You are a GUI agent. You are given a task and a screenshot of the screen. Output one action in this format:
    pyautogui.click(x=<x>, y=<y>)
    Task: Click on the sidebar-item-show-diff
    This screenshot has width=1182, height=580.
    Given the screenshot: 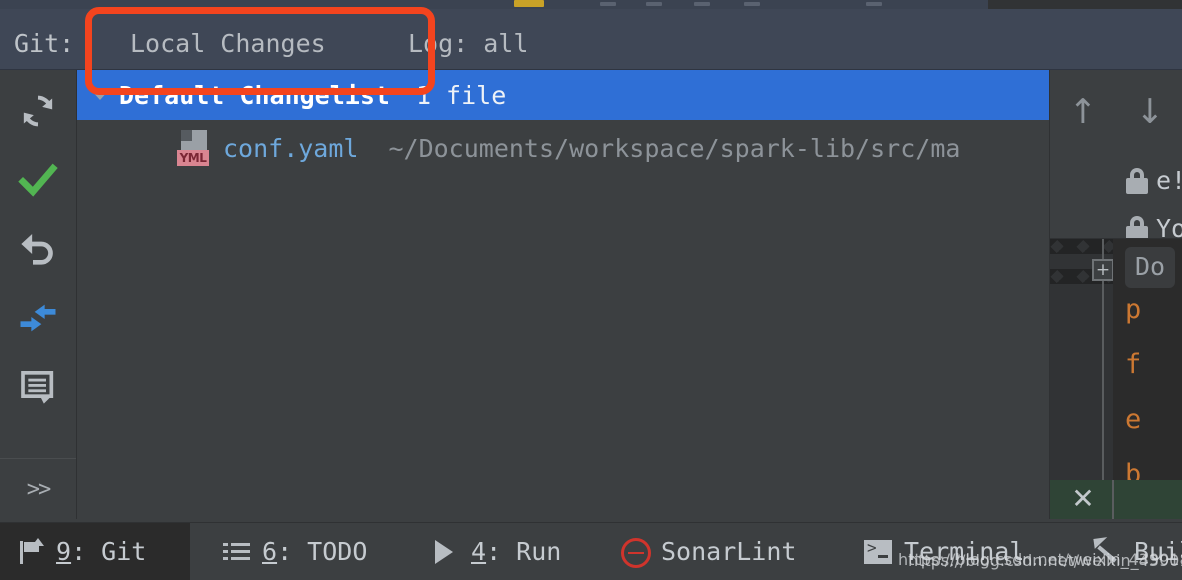 What is the action you would take?
    pyautogui.click(x=38, y=319)
    